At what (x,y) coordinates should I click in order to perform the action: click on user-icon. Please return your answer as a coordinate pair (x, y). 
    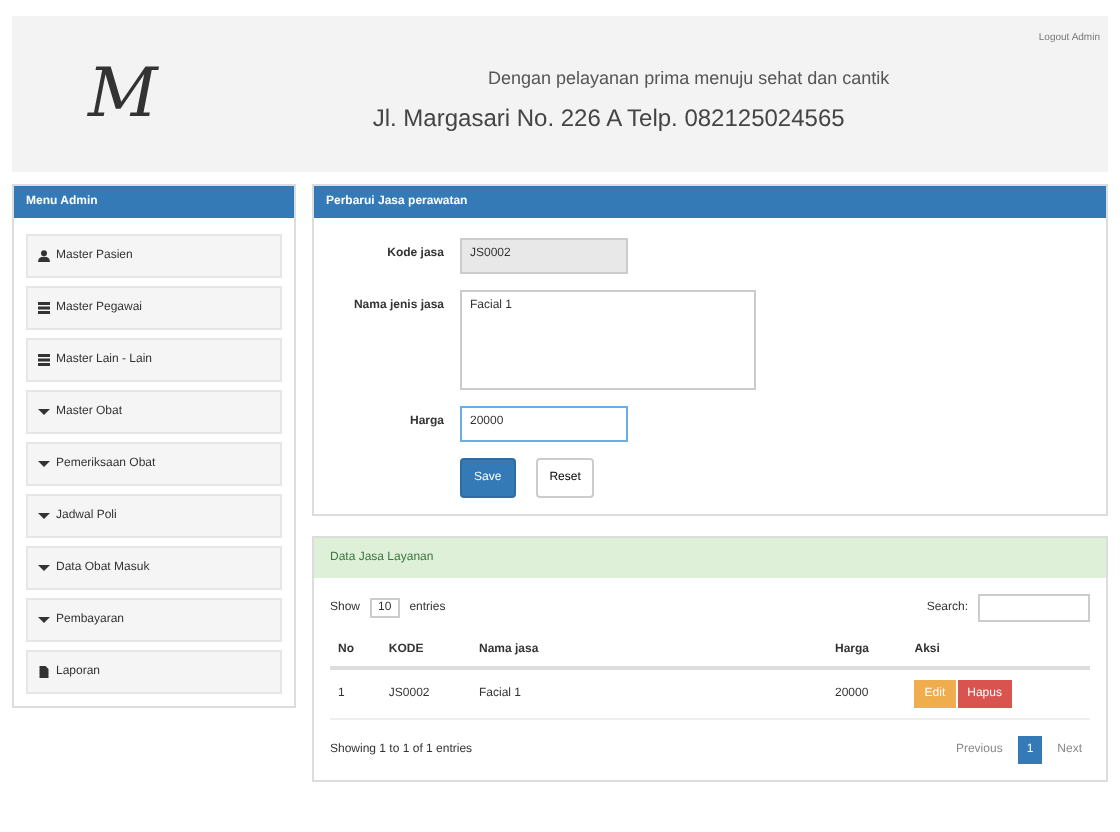
    Looking at the image, I should click on (44, 256).